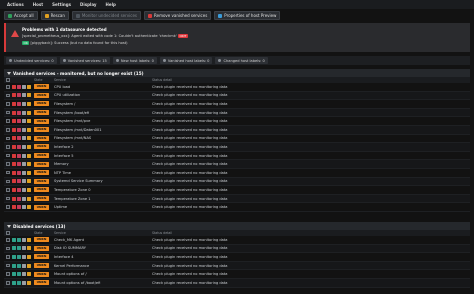  What do you see at coordinates (106, 15) in the screenshot?
I see `monitor-undecided-button: Monitor undecided services` at bounding box center [106, 15].